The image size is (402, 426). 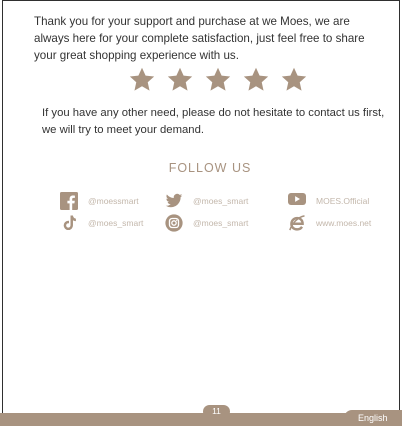 I want to click on social-twitter: @moes_smart, so click(x=206, y=201).